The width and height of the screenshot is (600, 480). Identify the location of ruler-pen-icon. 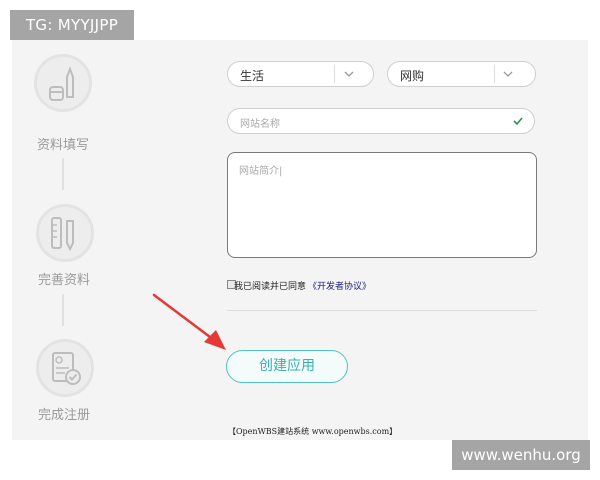
(62, 234).